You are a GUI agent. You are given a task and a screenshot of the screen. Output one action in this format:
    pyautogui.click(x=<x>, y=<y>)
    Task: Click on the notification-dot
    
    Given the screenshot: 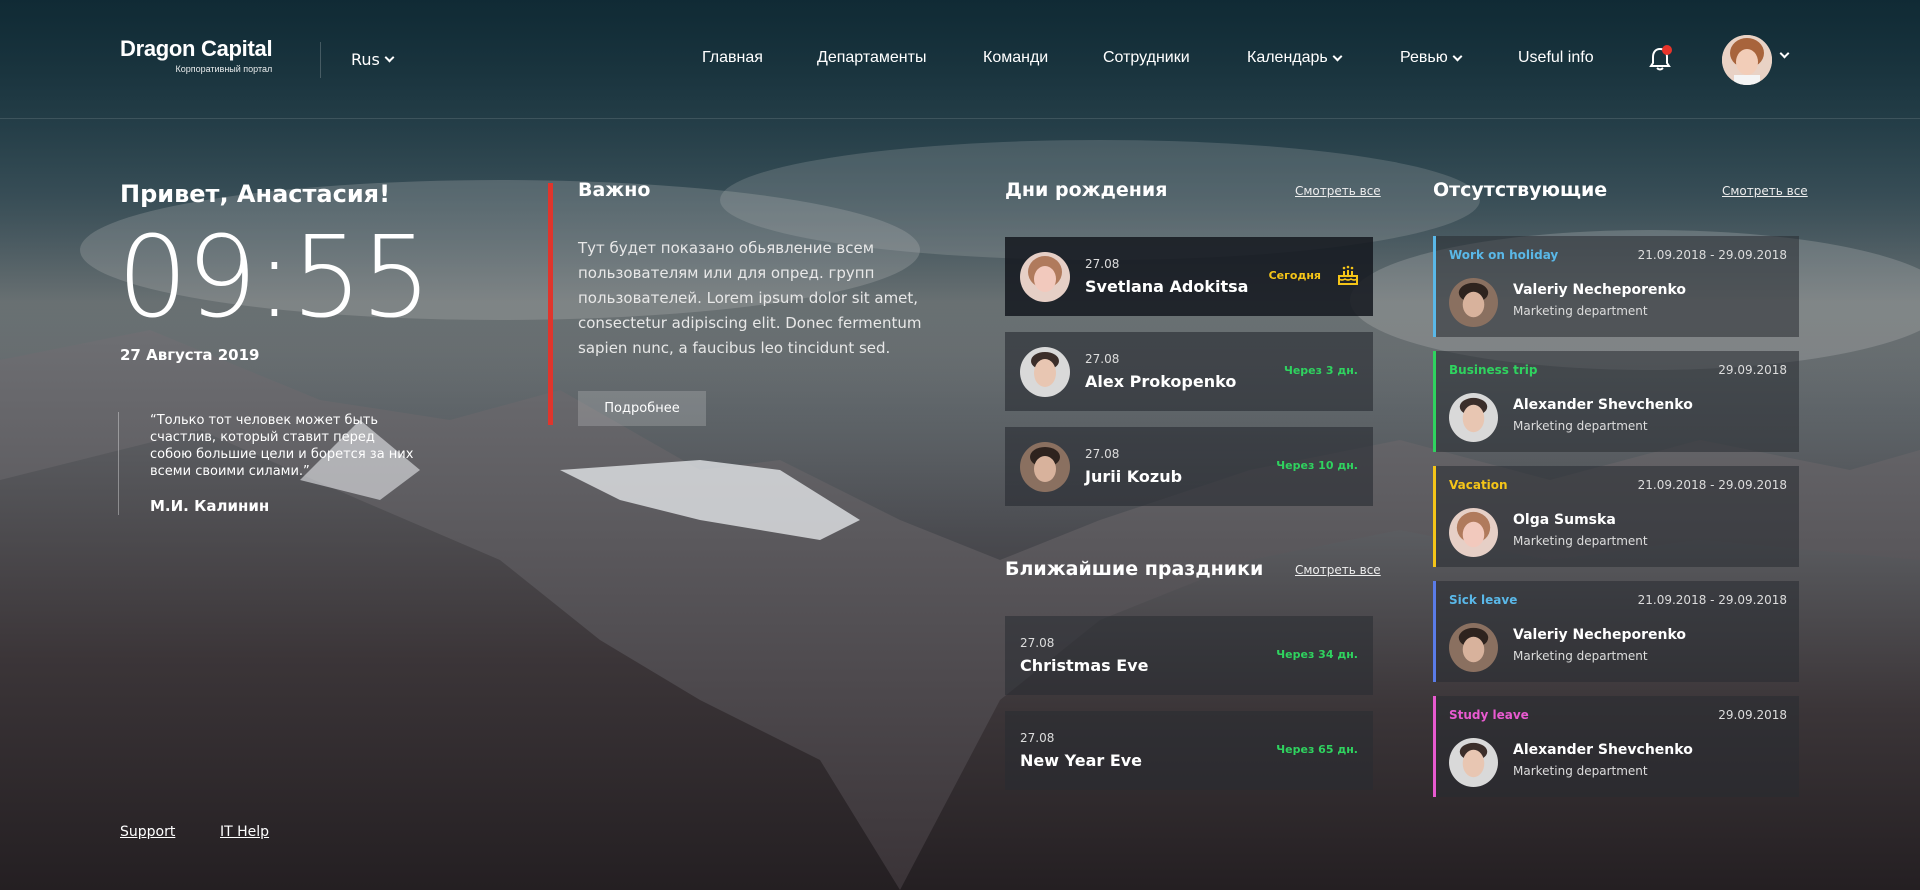 What is the action you would take?
    pyautogui.click(x=1667, y=50)
    